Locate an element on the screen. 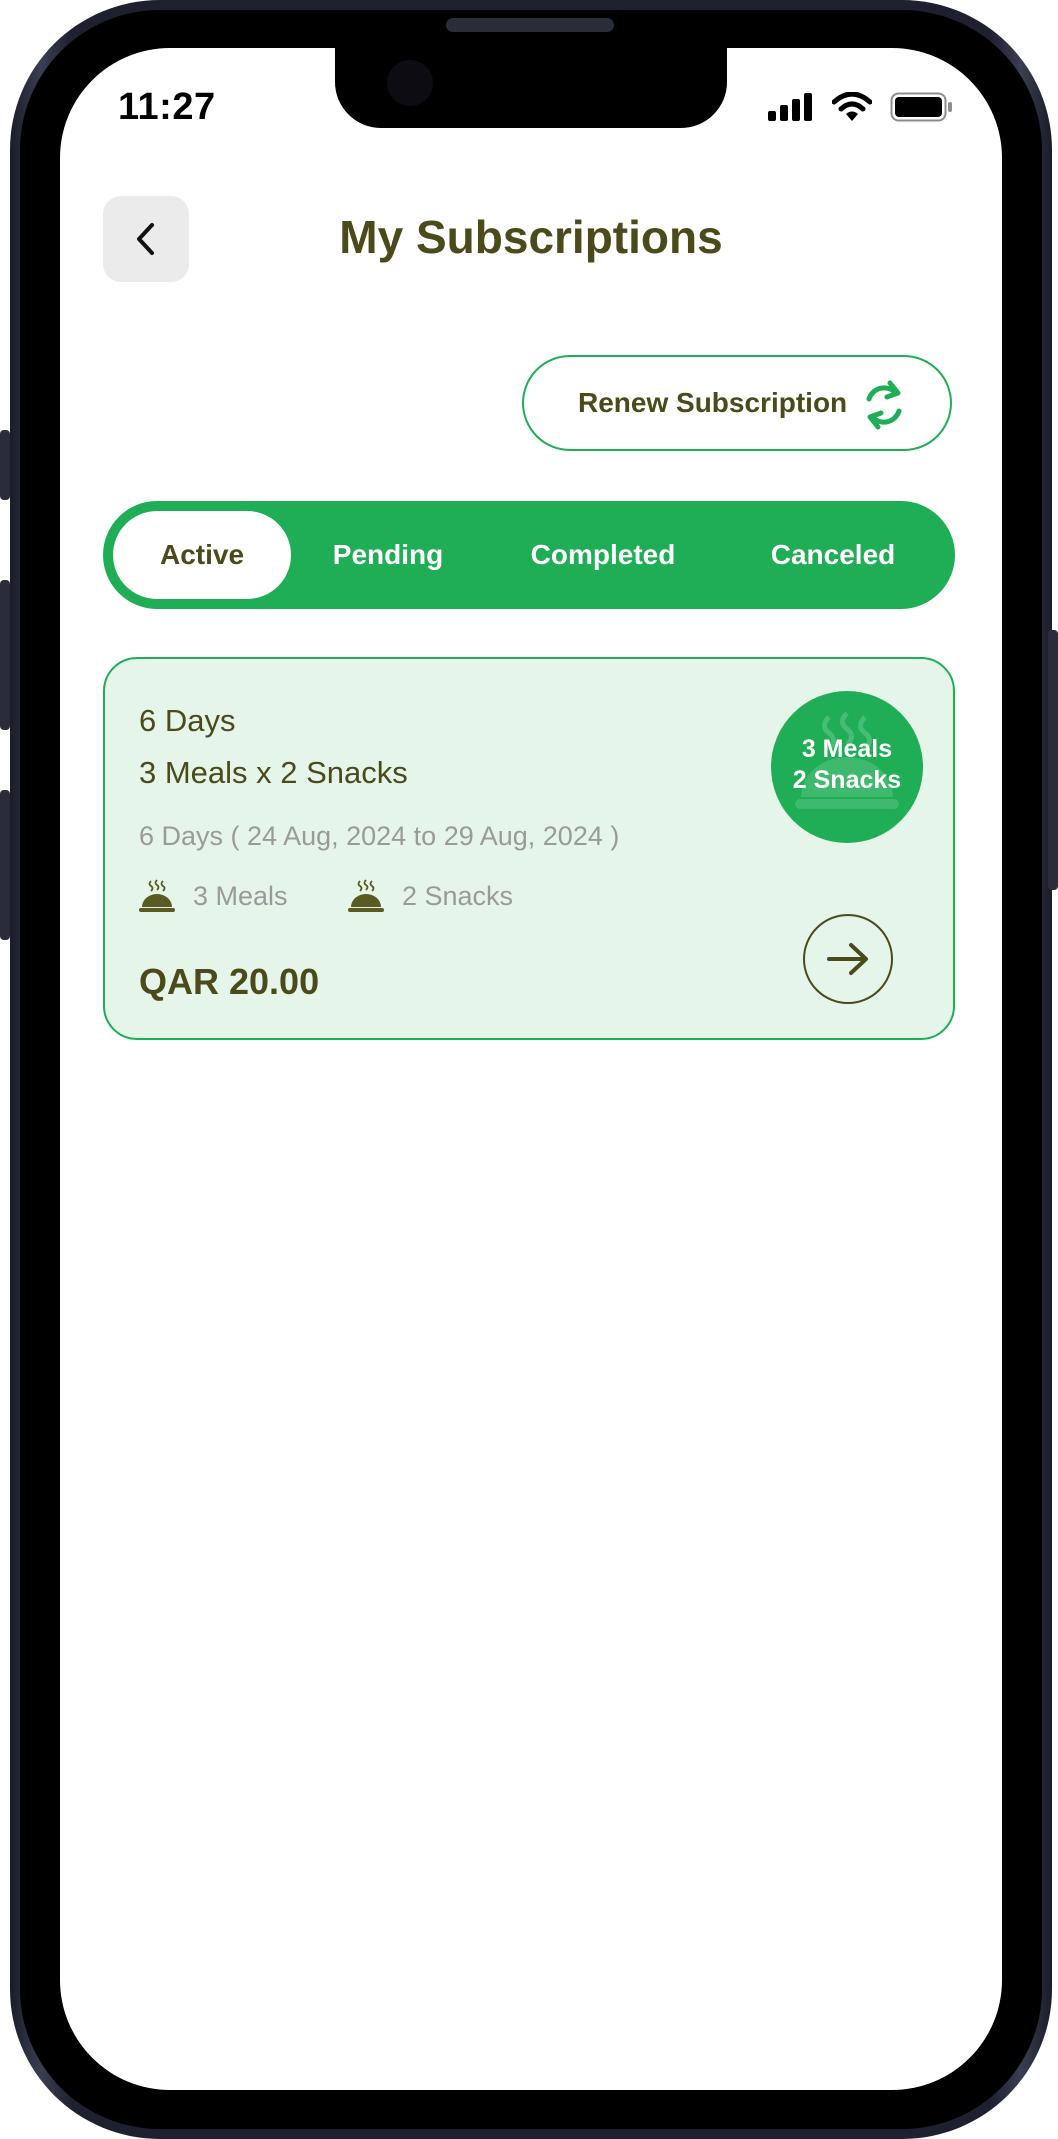 The image size is (1058, 2139). renew-subscription-button: Renew Subscription is located at coordinates (737, 403).